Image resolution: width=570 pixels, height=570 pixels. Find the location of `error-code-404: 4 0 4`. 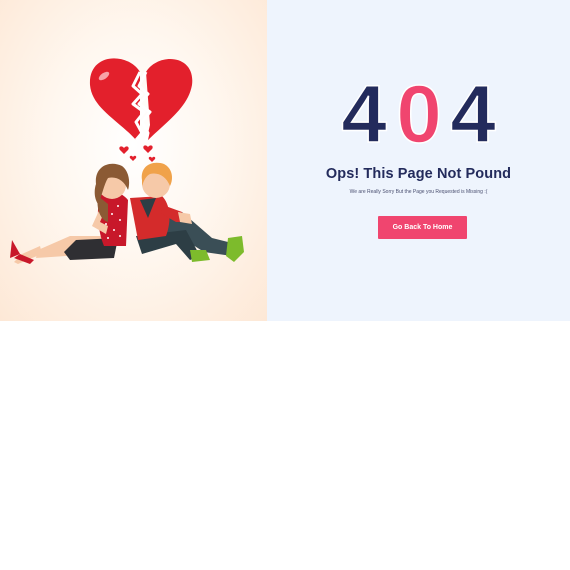

error-code-404: 4 0 4 is located at coordinates (418, 113).